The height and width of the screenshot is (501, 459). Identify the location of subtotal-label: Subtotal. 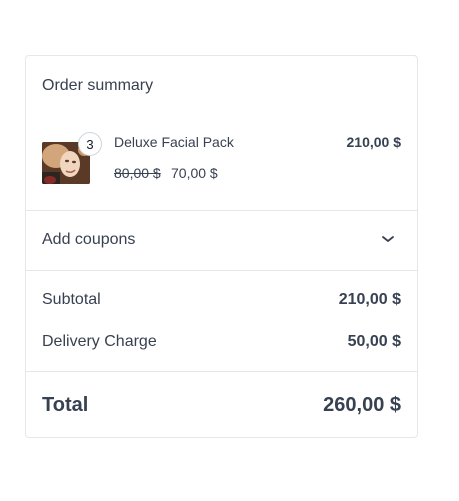
(71, 299).